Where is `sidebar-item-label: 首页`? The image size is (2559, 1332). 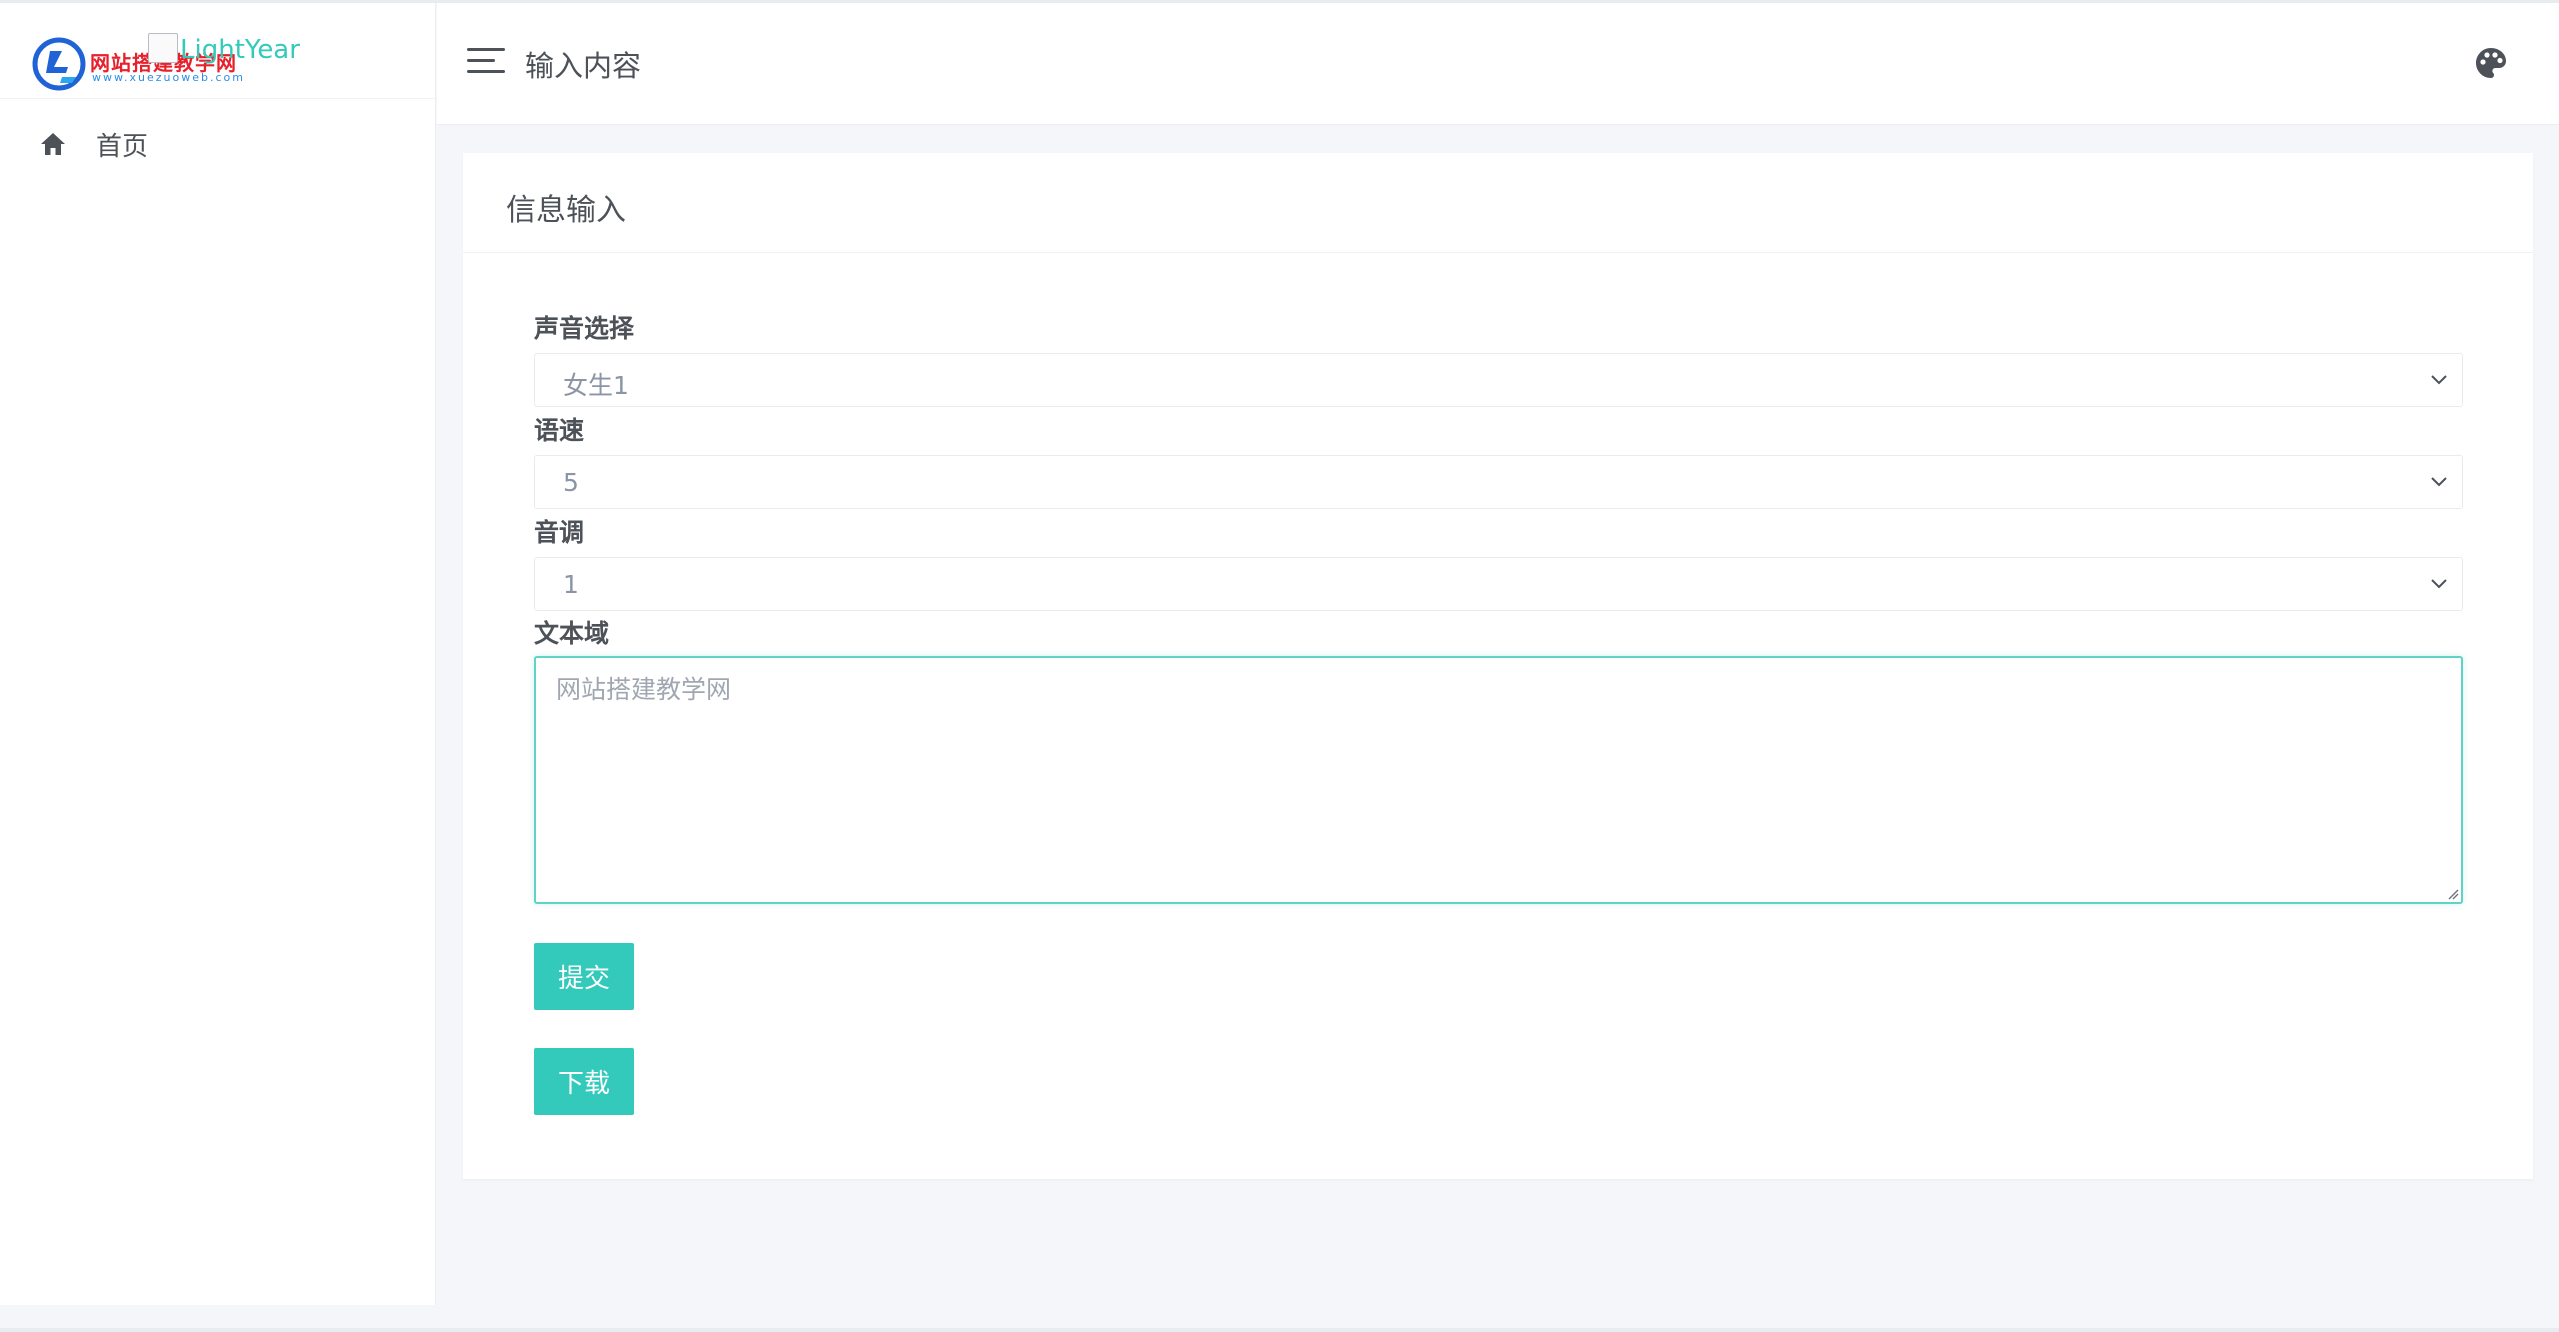
sidebar-item-label: 首页 is located at coordinates (122, 146).